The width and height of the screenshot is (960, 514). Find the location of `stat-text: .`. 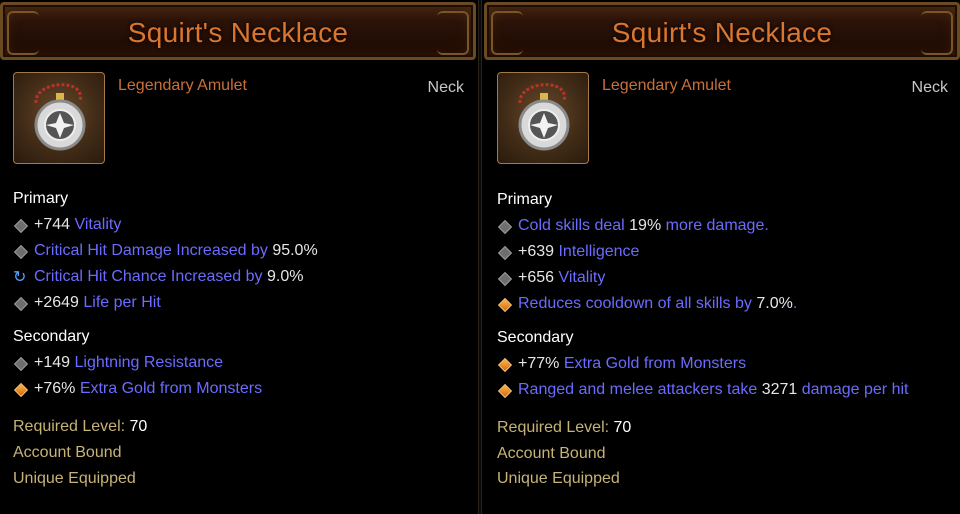

stat-text: . is located at coordinates (795, 303).